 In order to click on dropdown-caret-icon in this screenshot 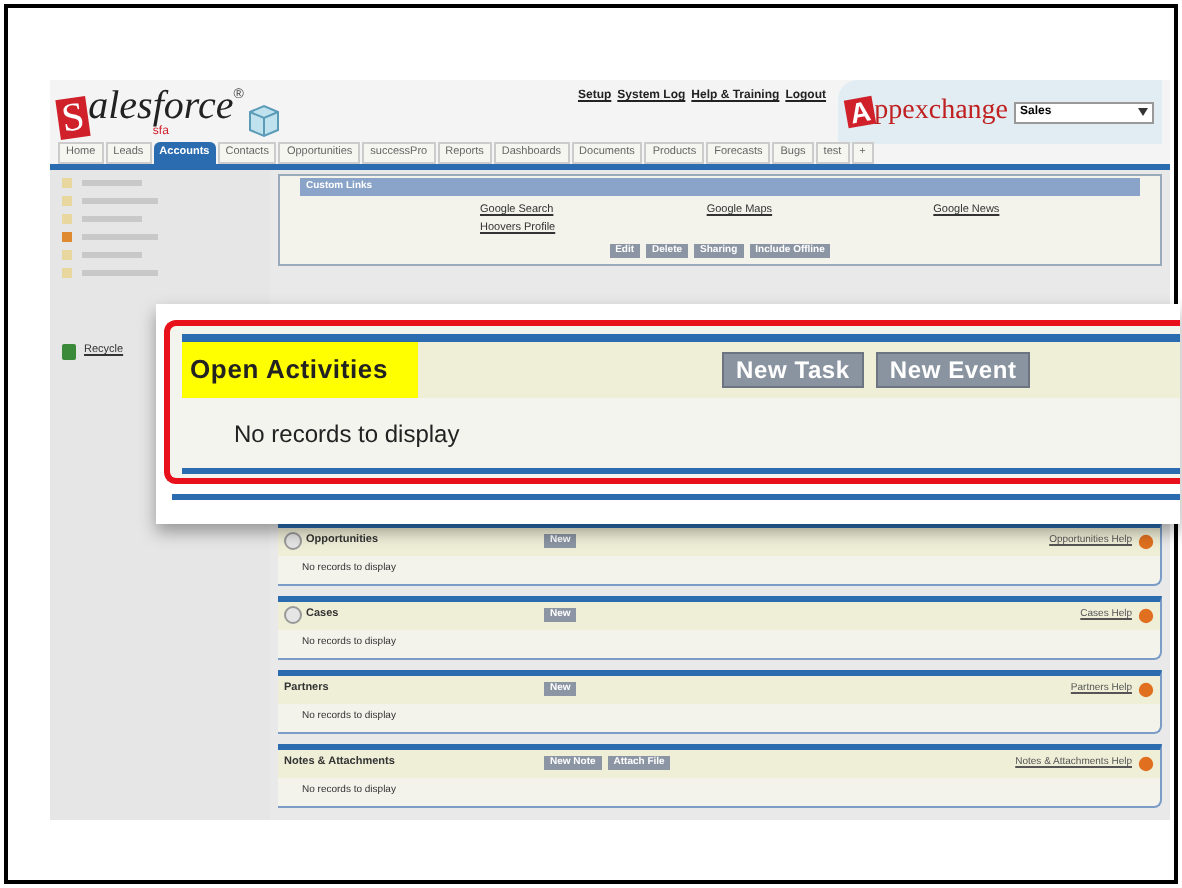, I will do `click(1143, 112)`.